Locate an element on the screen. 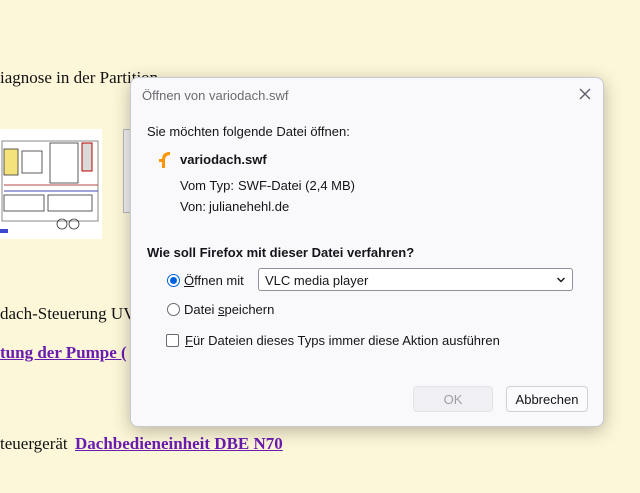 This screenshot has height=493, width=640. open-with-label: Öffnen mit is located at coordinates (214, 280).